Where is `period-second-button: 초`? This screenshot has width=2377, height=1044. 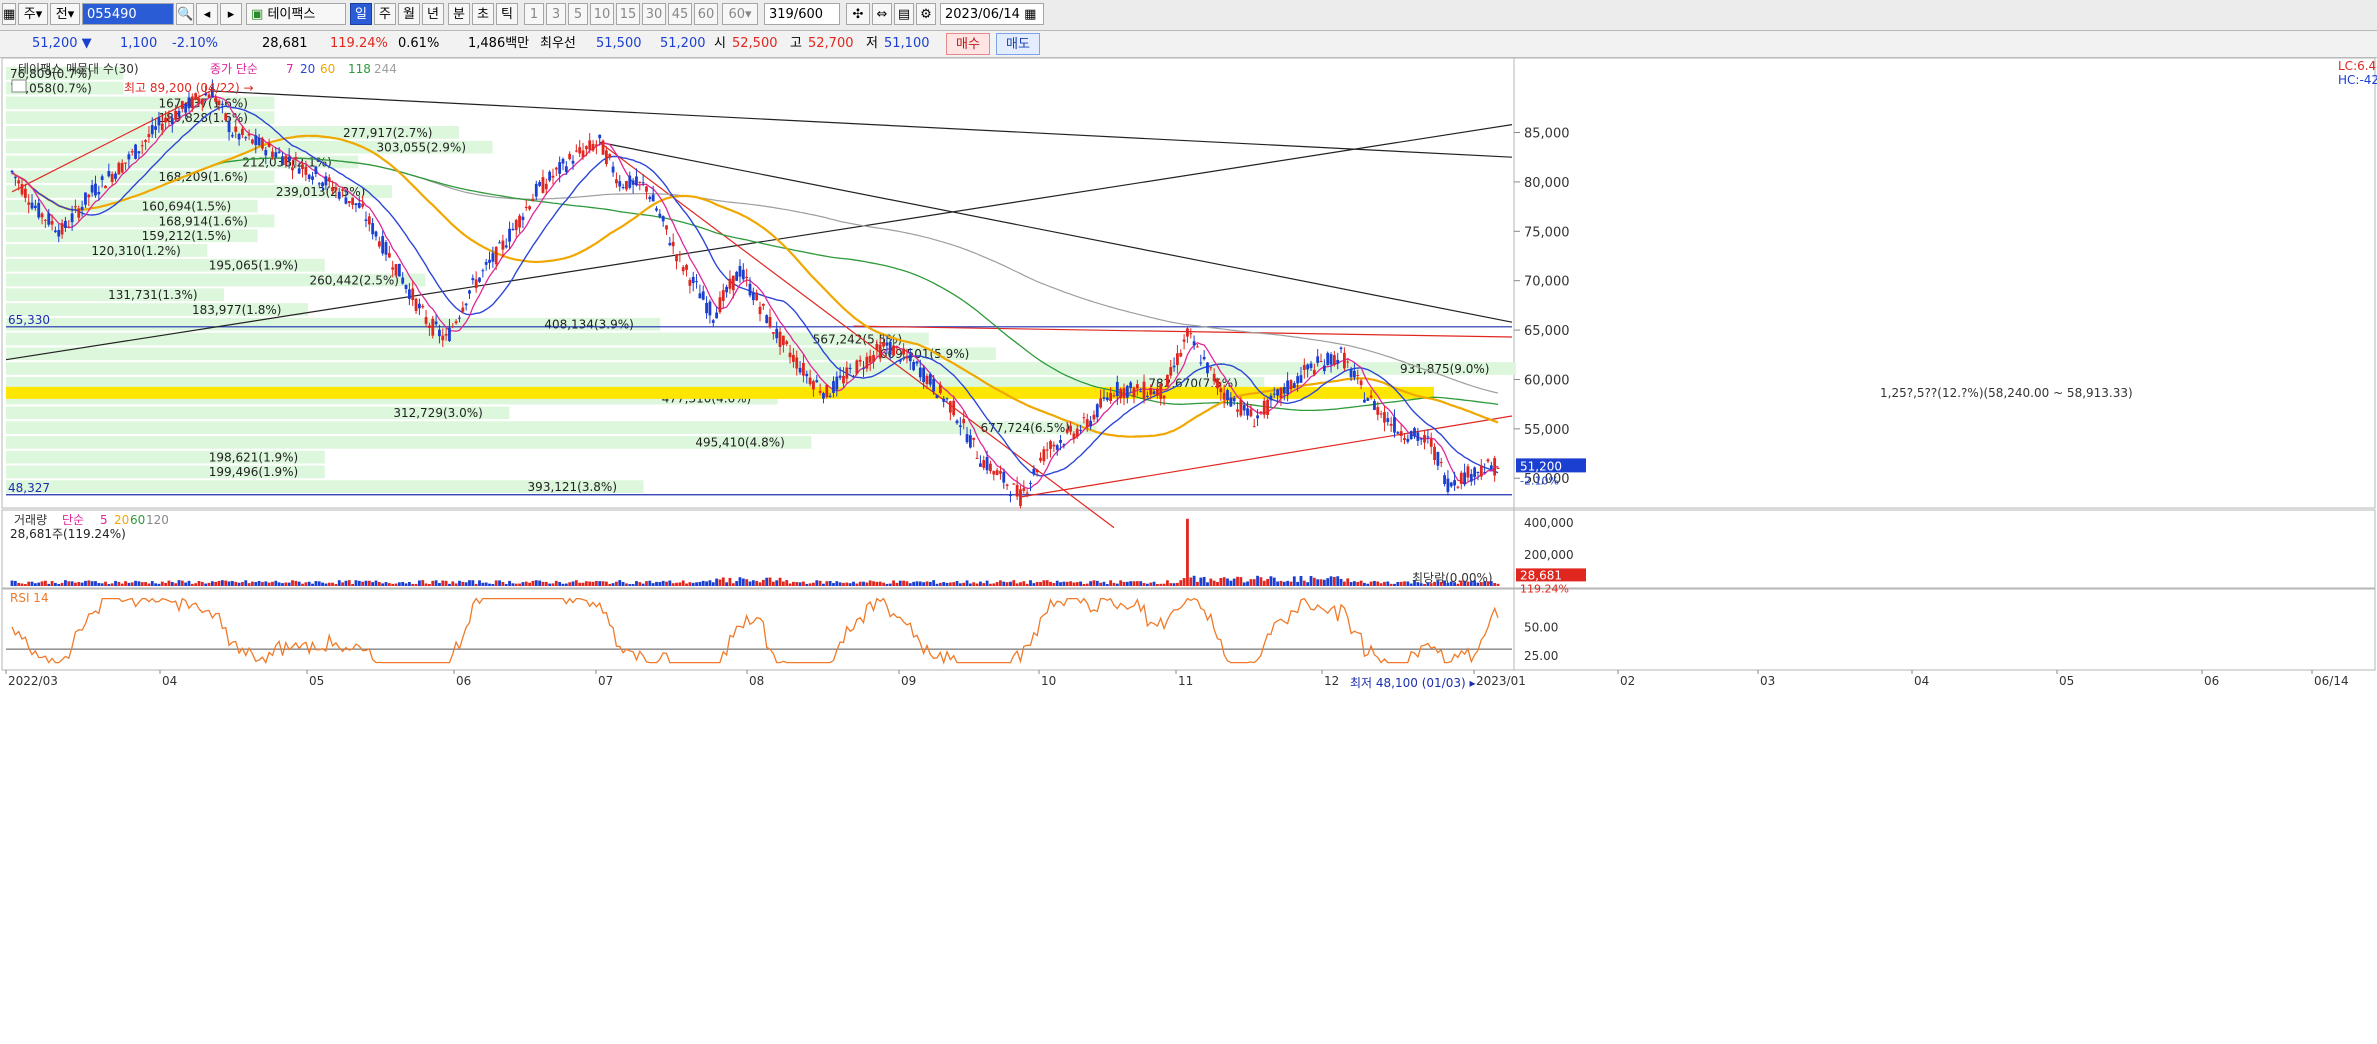
period-second-button: 초 is located at coordinates (483, 14).